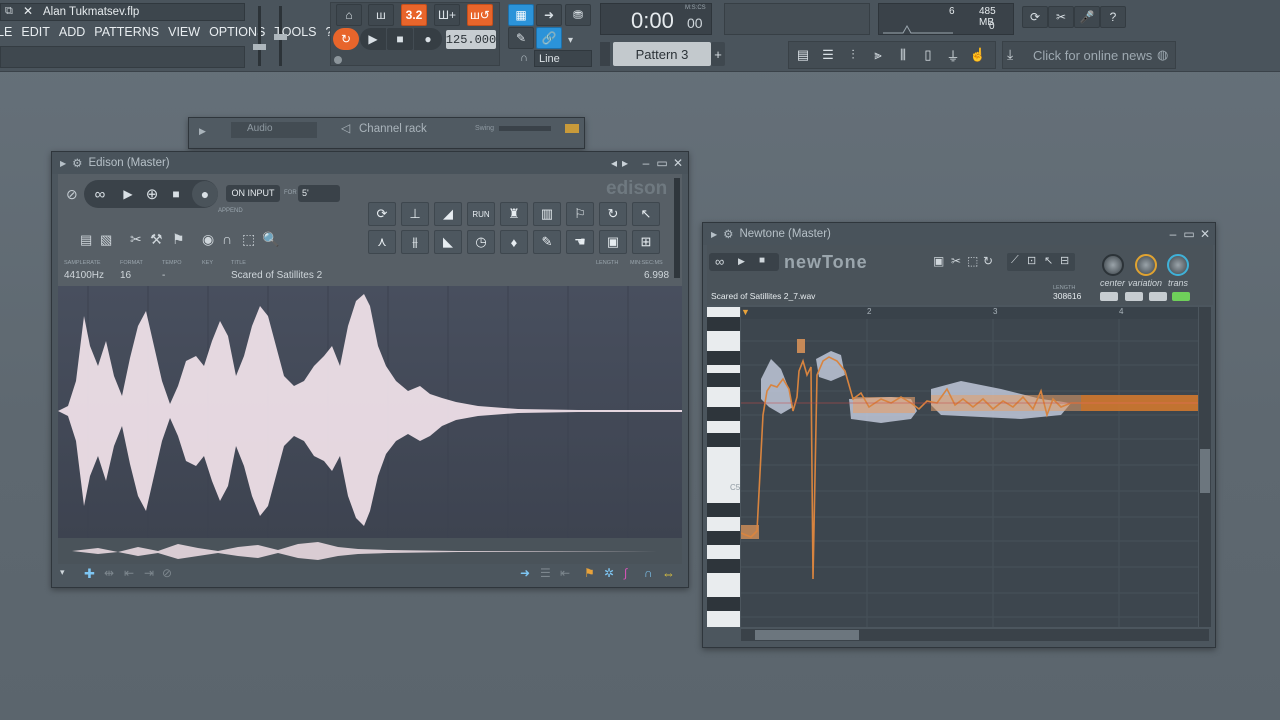 Image resolution: width=1280 pixels, height=720 pixels. I want to click on playlist-icon: ▤, so click(803, 55).